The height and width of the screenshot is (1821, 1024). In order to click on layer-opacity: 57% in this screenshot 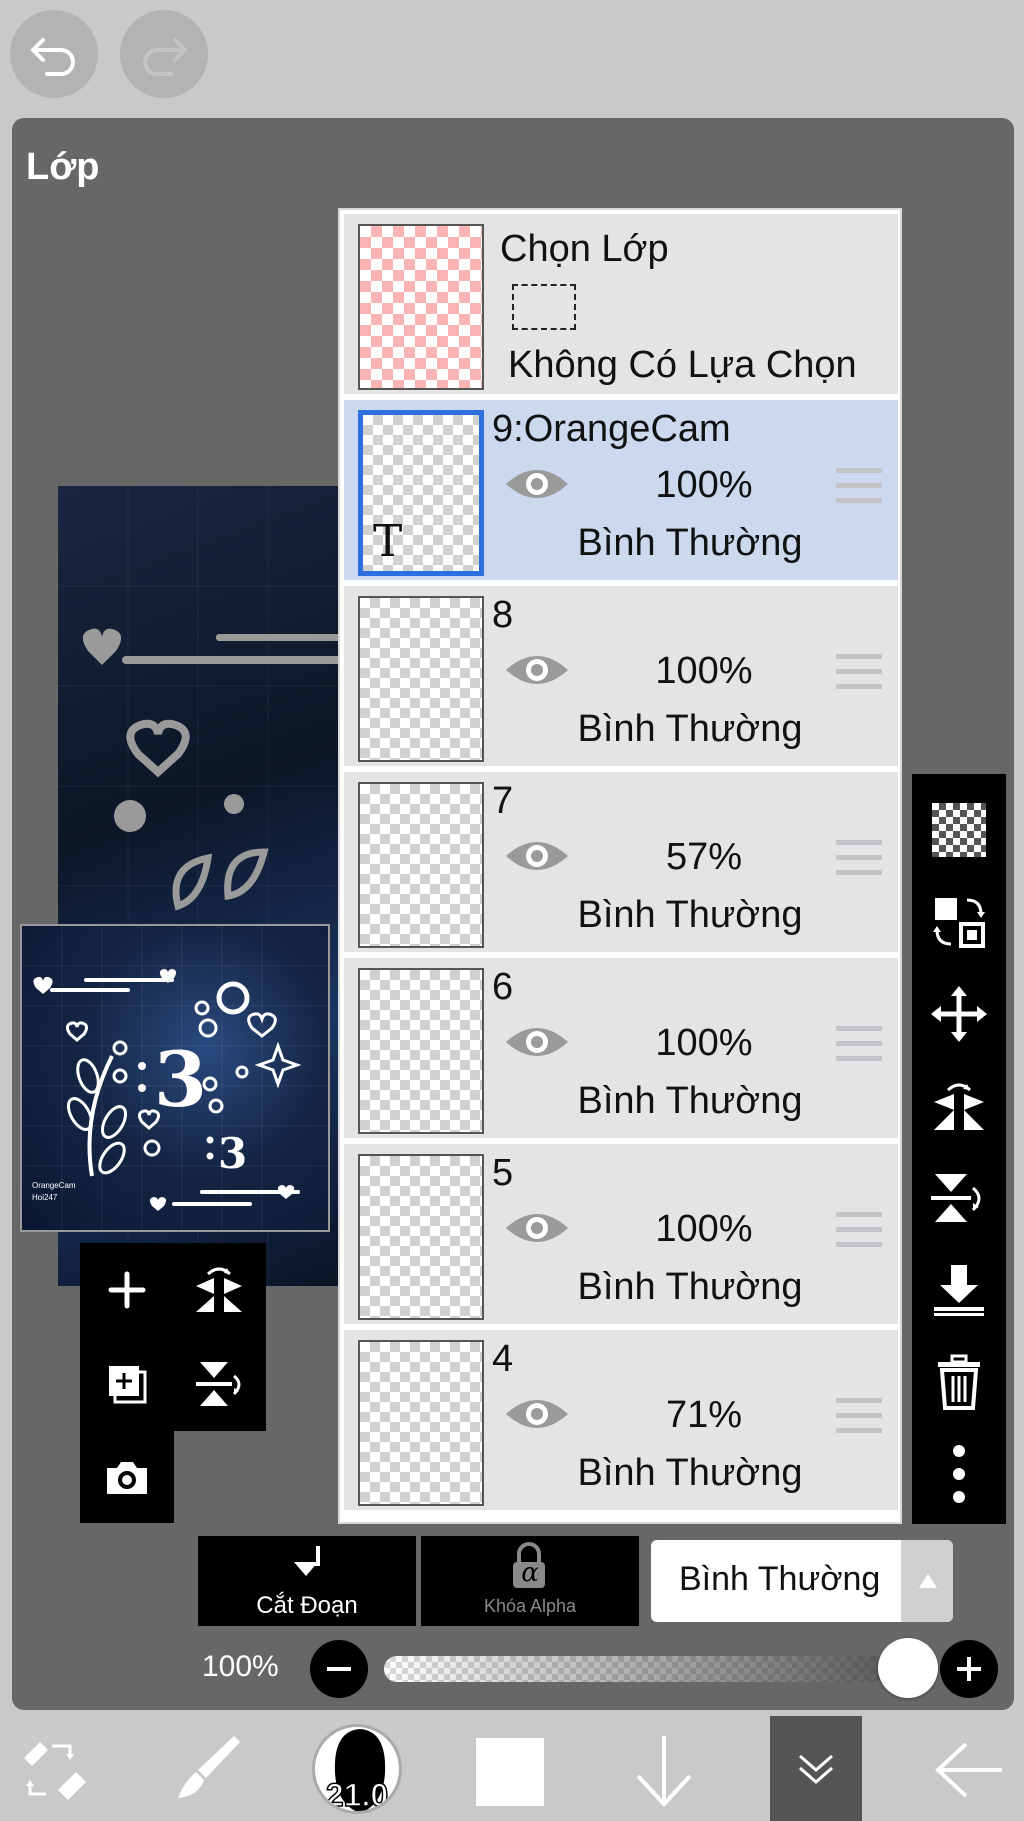, I will do `click(704, 857)`.